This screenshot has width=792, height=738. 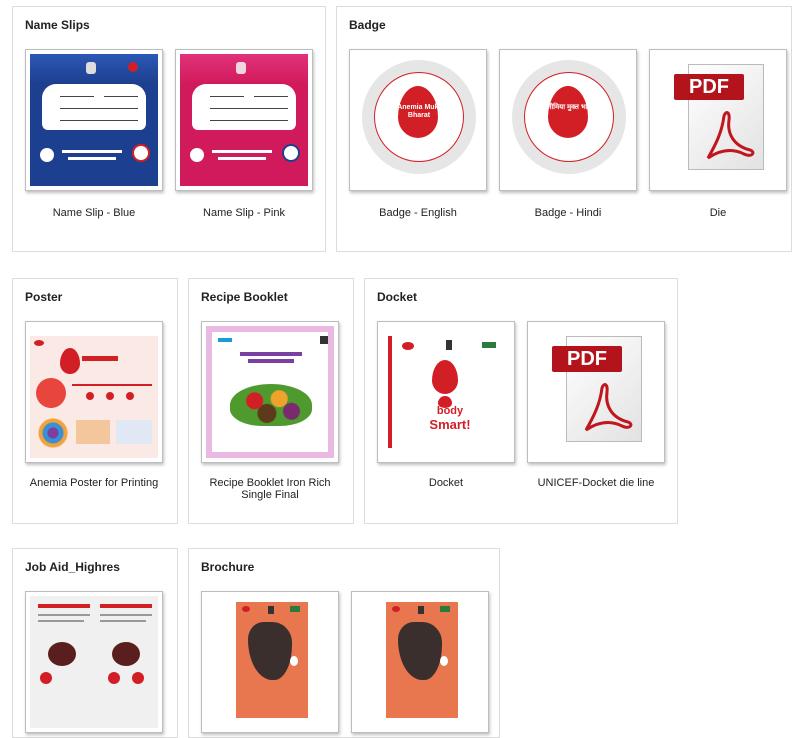 I want to click on anemia-poster-caption: Anemia Poster for Printing, so click(x=94, y=483).